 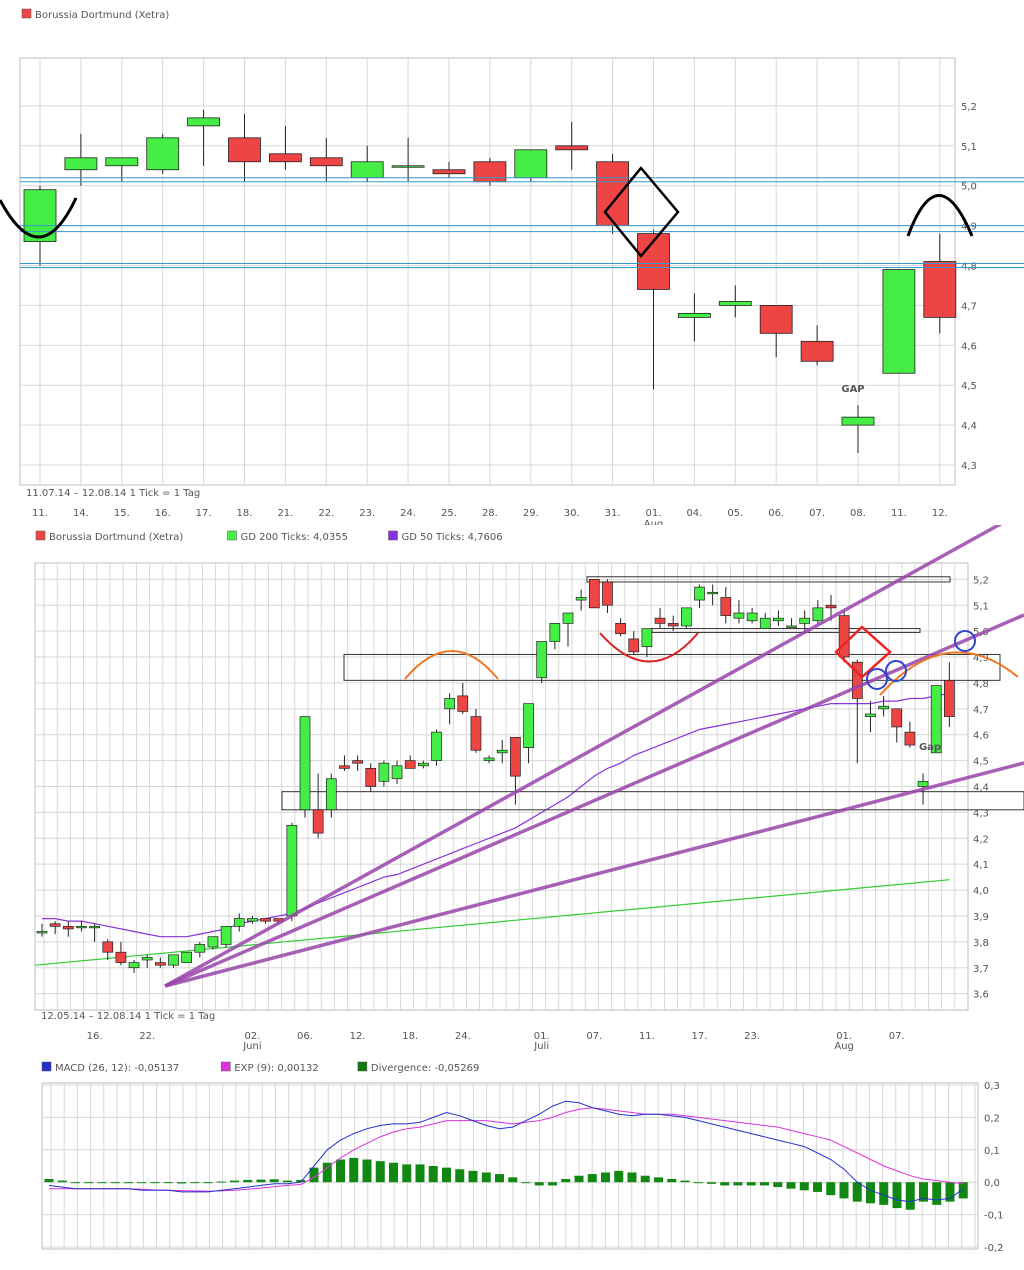 I want to click on legend-entry: MACD (26, 12): -0,05137, so click(x=117, y=1068).